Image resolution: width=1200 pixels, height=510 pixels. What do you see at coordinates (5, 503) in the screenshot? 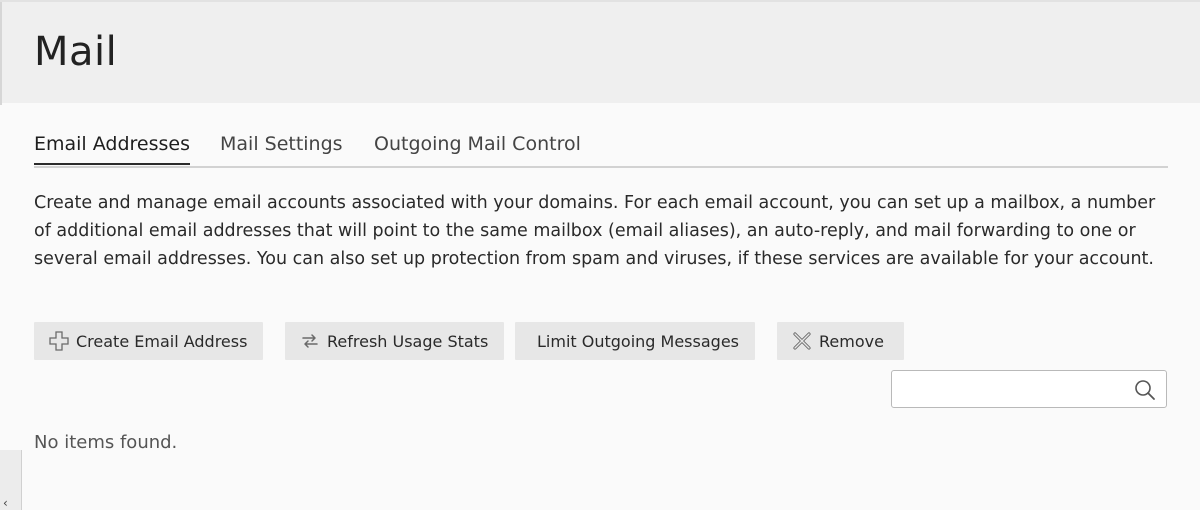
I see `chevron-left-icon: ‹` at bounding box center [5, 503].